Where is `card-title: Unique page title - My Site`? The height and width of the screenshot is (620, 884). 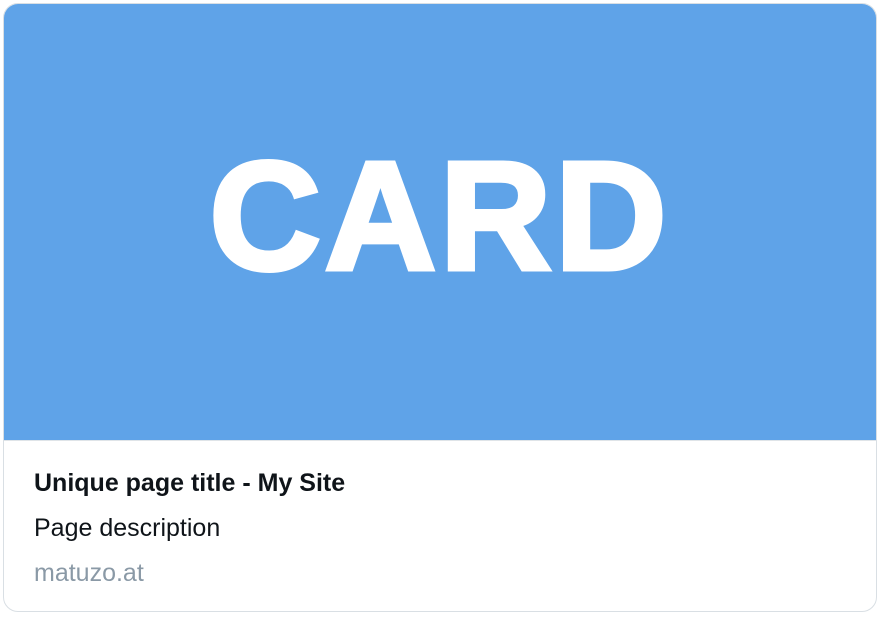 card-title: Unique page title - My Site is located at coordinates (190, 483).